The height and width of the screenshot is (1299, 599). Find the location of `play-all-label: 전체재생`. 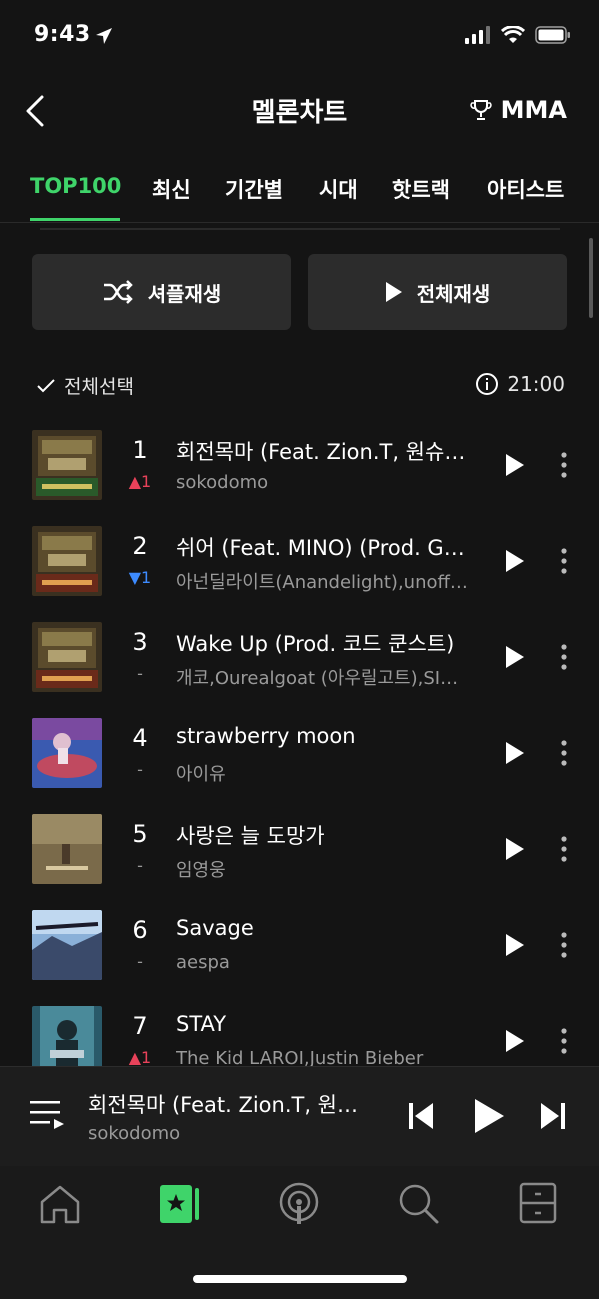

play-all-label: 전체재생 is located at coordinates (453, 293).